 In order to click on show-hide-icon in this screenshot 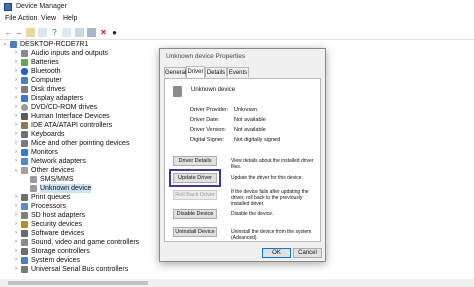, I will do `click(42, 32)`.